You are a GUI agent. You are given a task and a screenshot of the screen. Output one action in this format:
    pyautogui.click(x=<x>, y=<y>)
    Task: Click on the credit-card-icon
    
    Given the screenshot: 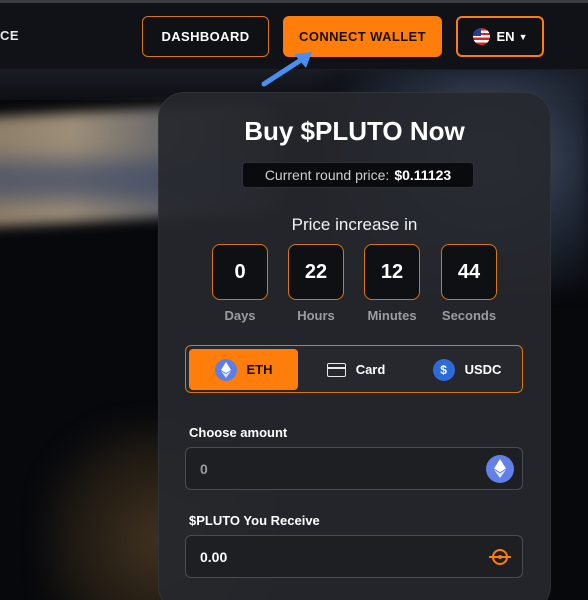 What is the action you would take?
    pyautogui.click(x=336, y=369)
    